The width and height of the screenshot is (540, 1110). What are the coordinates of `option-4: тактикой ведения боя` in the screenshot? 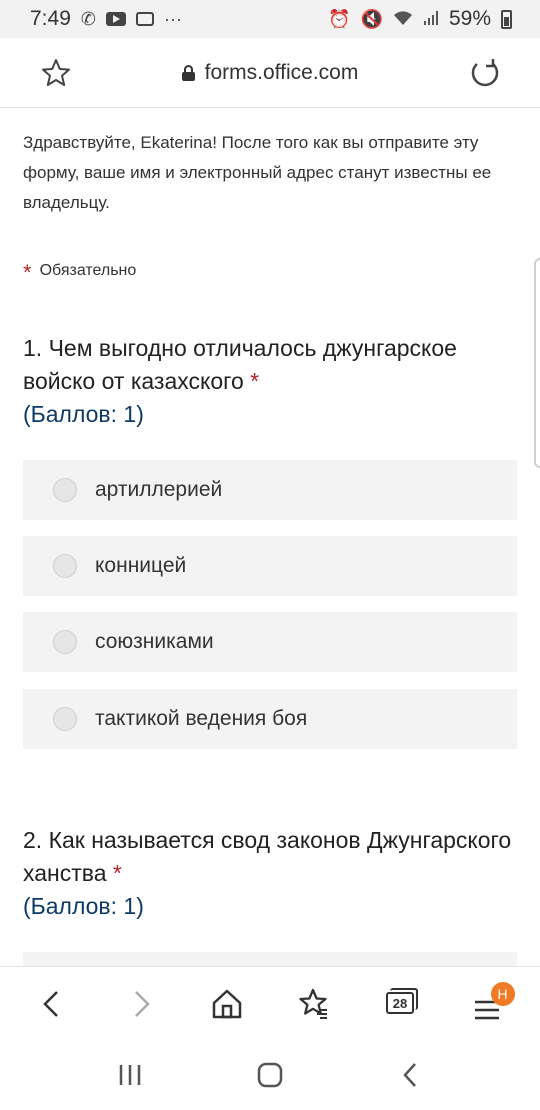 It's located at (270, 719).